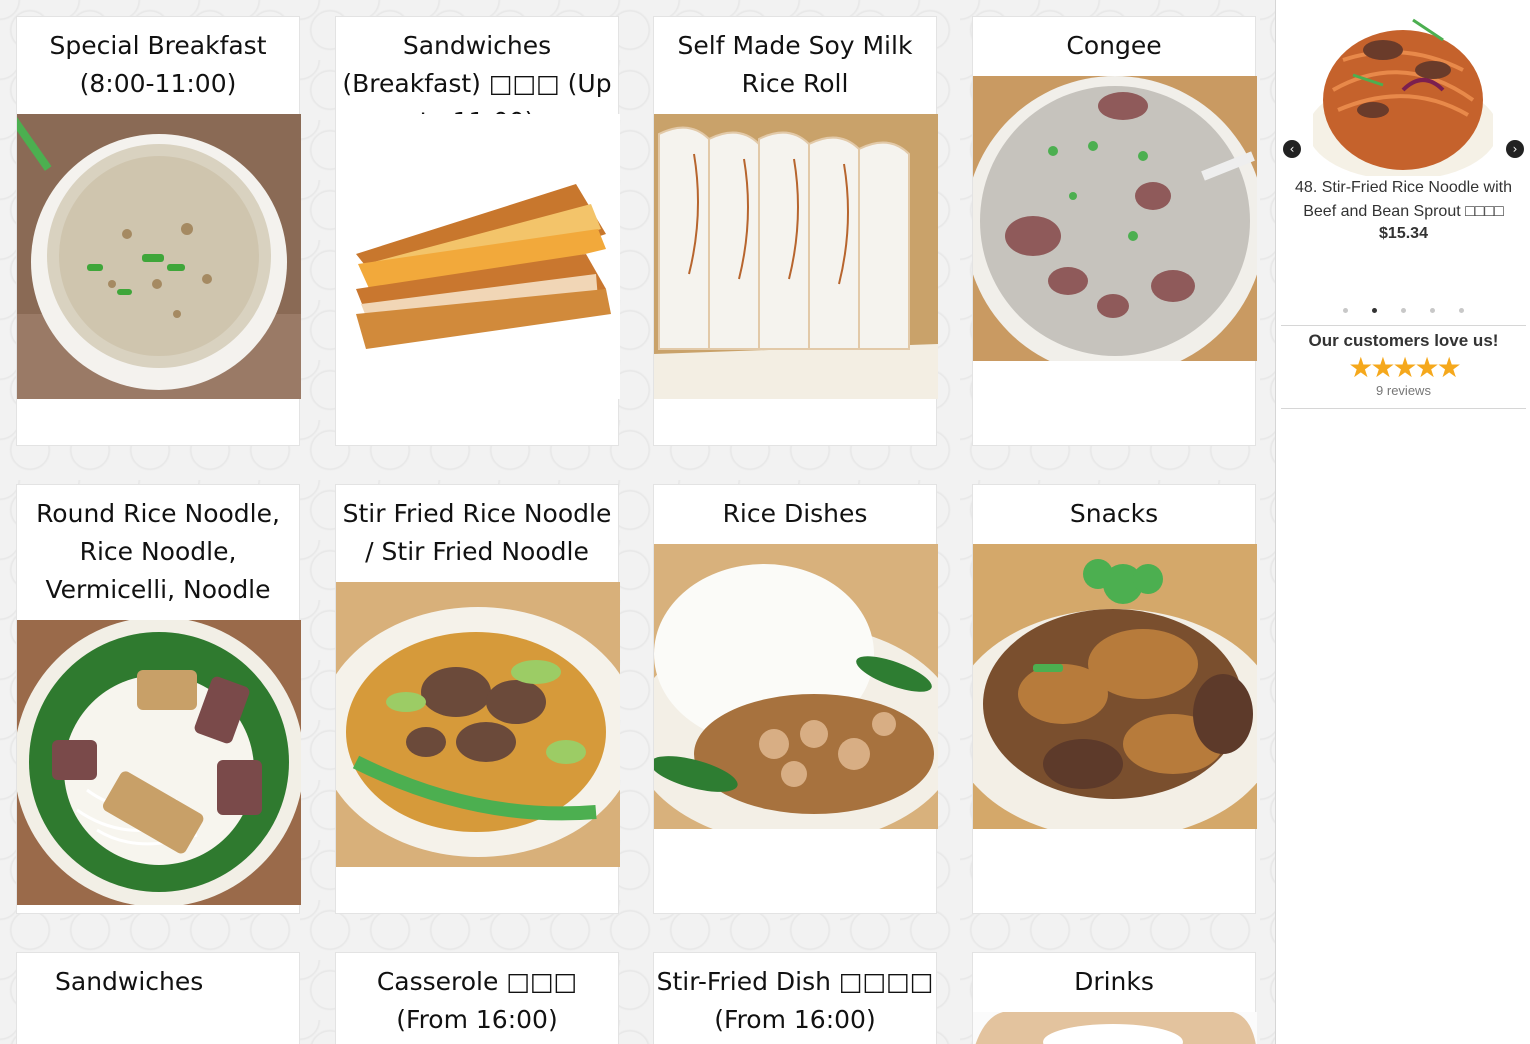 This screenshot has height=1044, width=1530. What do you see at coordinates (1115, 218) in the screenshot?
I see `congee-image` at bounding box center [1115, 218].